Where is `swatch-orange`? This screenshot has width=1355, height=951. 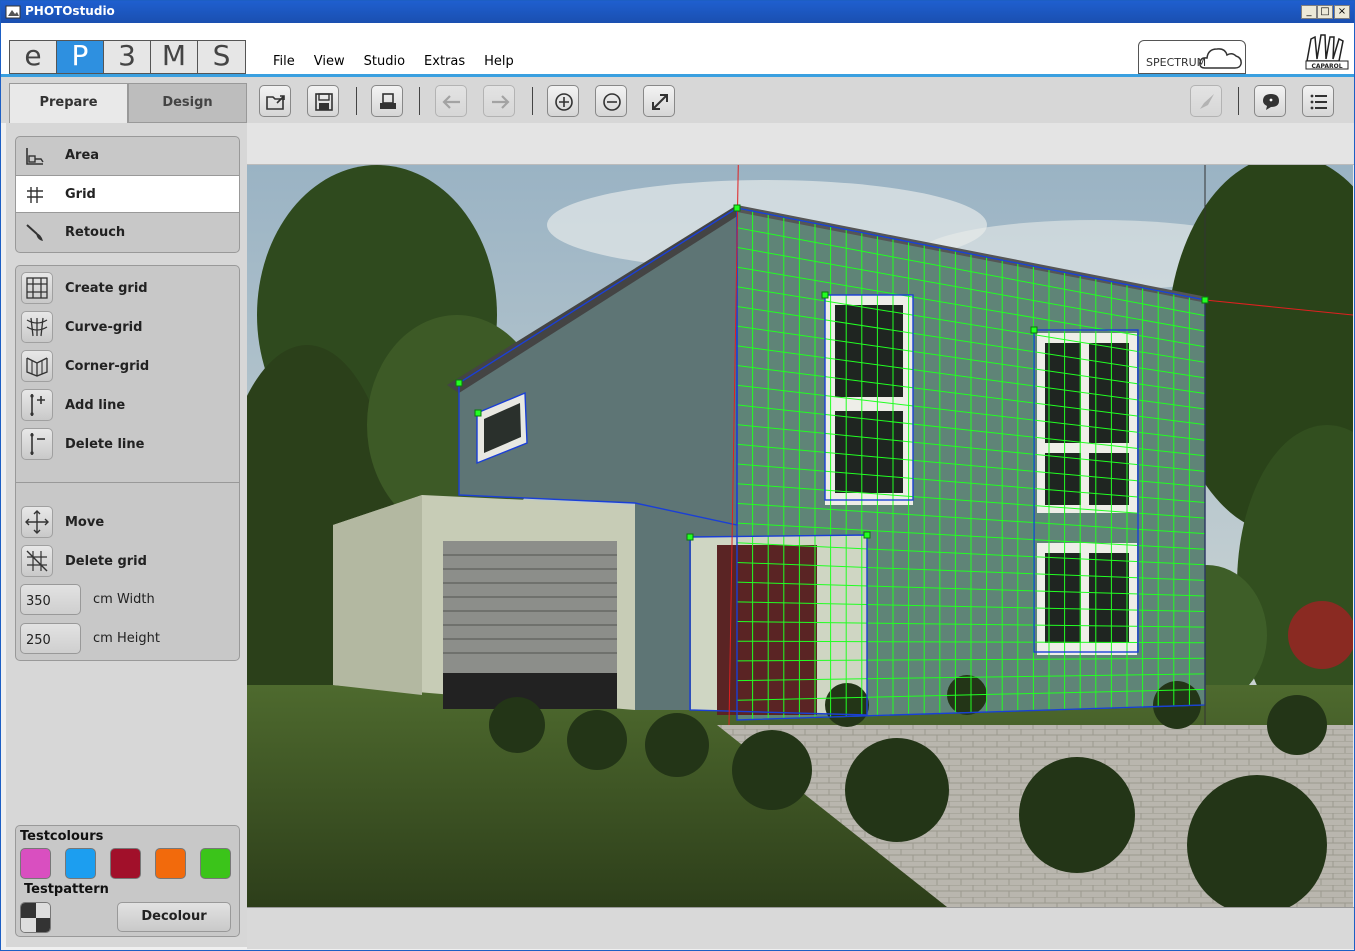 swatch-orange is located at coordinates (170, 863).